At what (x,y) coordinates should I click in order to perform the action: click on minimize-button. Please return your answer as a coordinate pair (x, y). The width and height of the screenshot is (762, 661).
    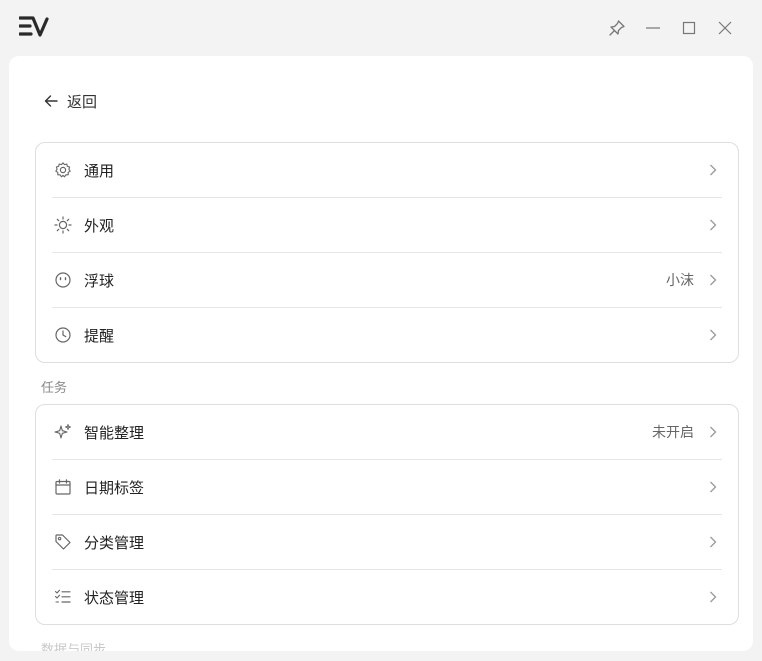
    Looking at the image, I should click on (653, 28).